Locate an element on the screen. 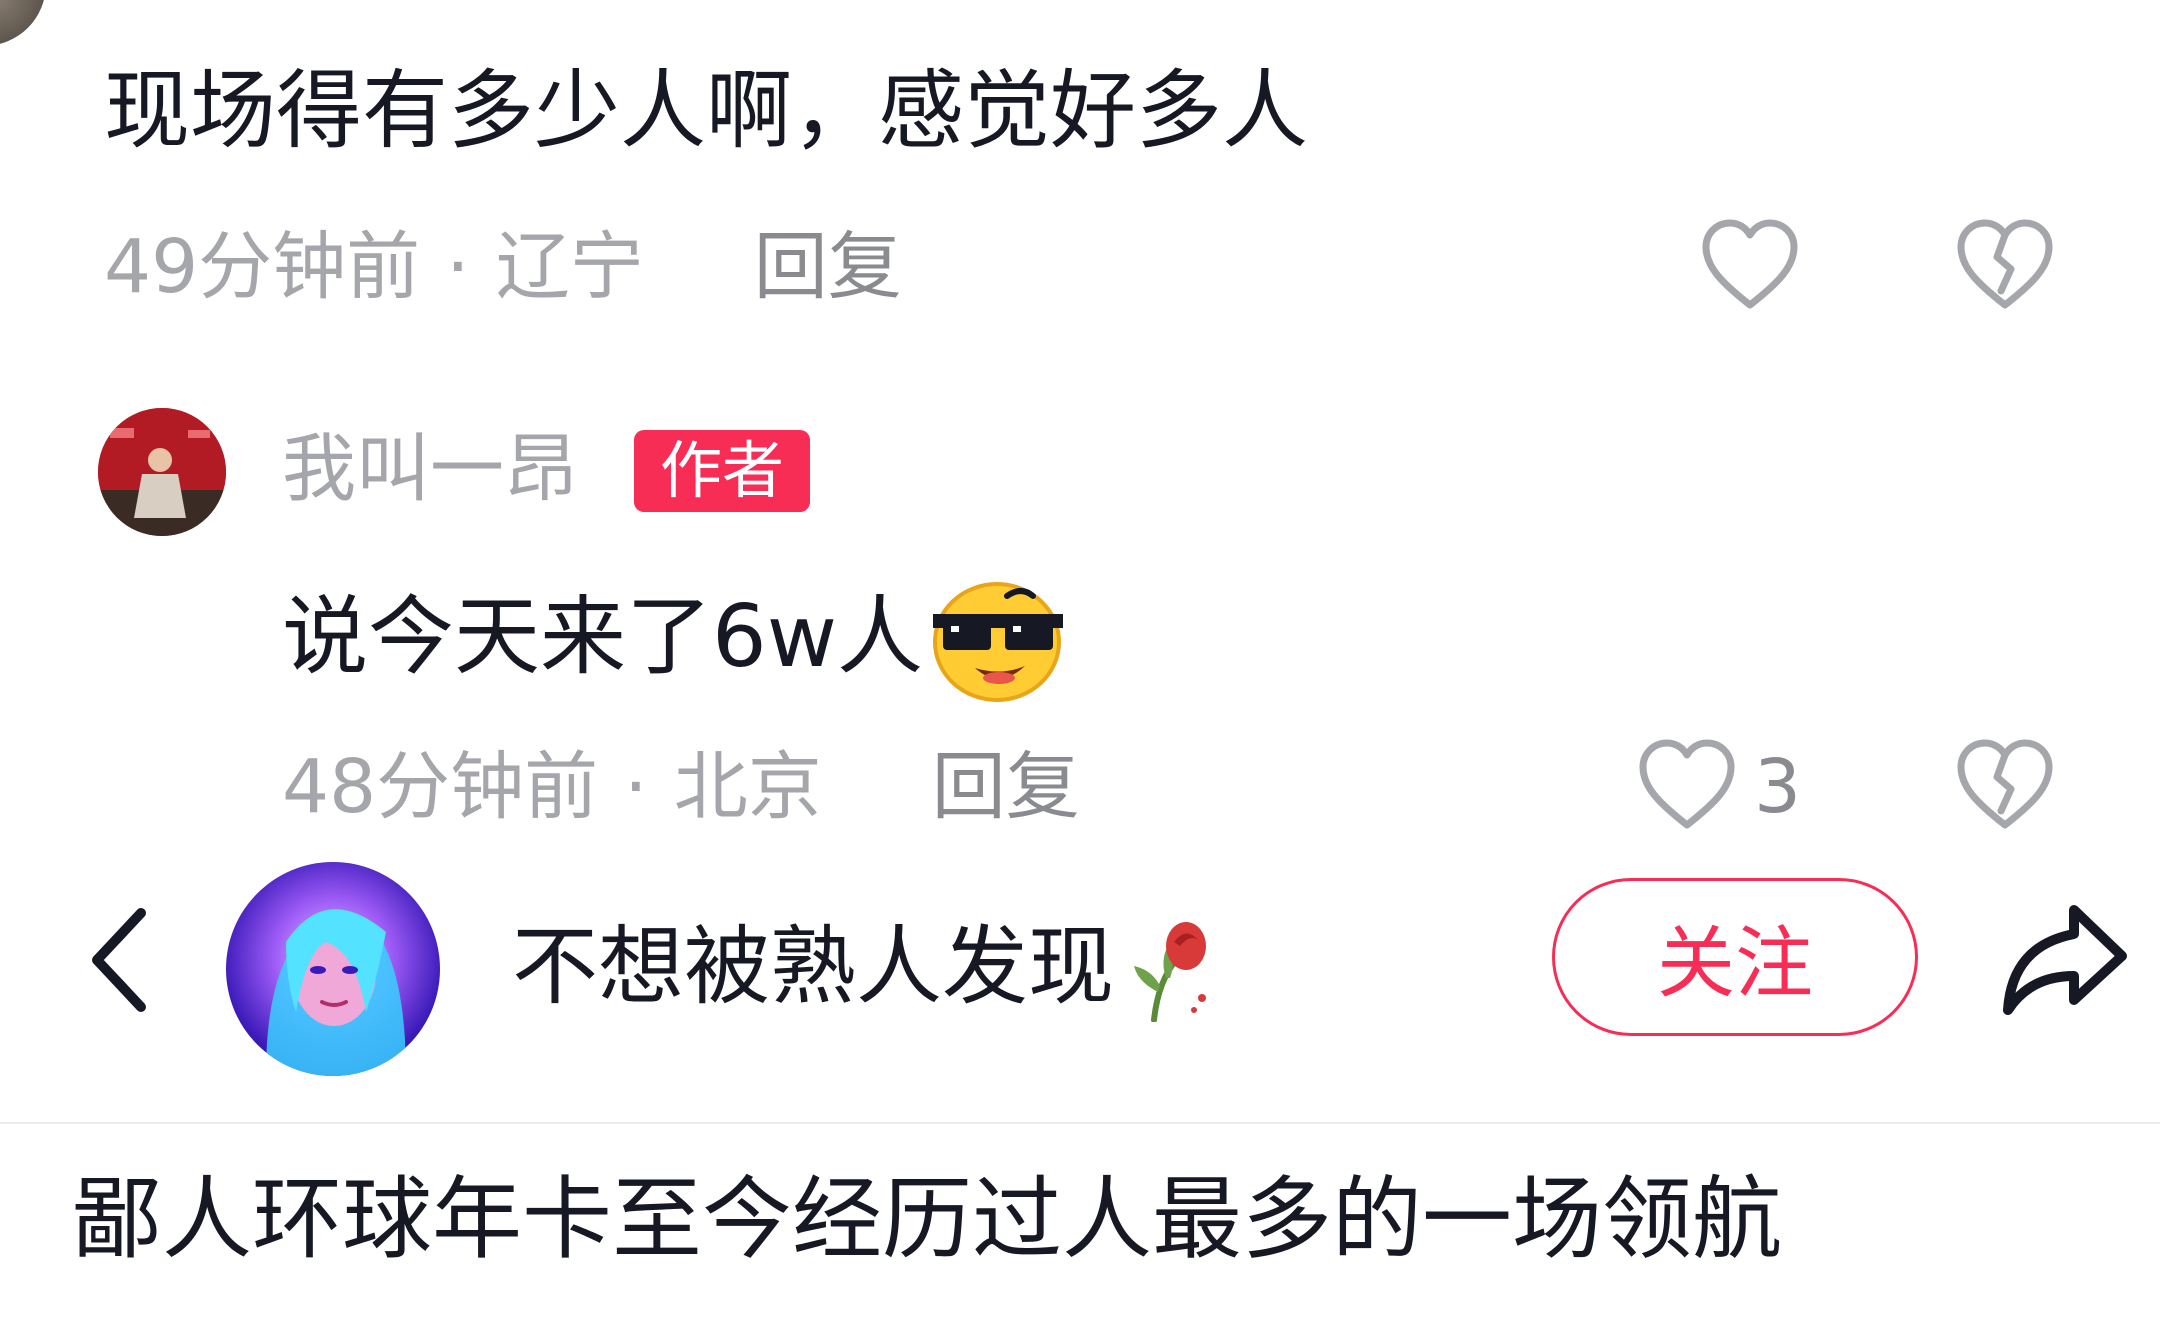 This screenshot has width=2160, height=1343. profile-username: 不想被熟人发现 is located at coordinates (868, 967).